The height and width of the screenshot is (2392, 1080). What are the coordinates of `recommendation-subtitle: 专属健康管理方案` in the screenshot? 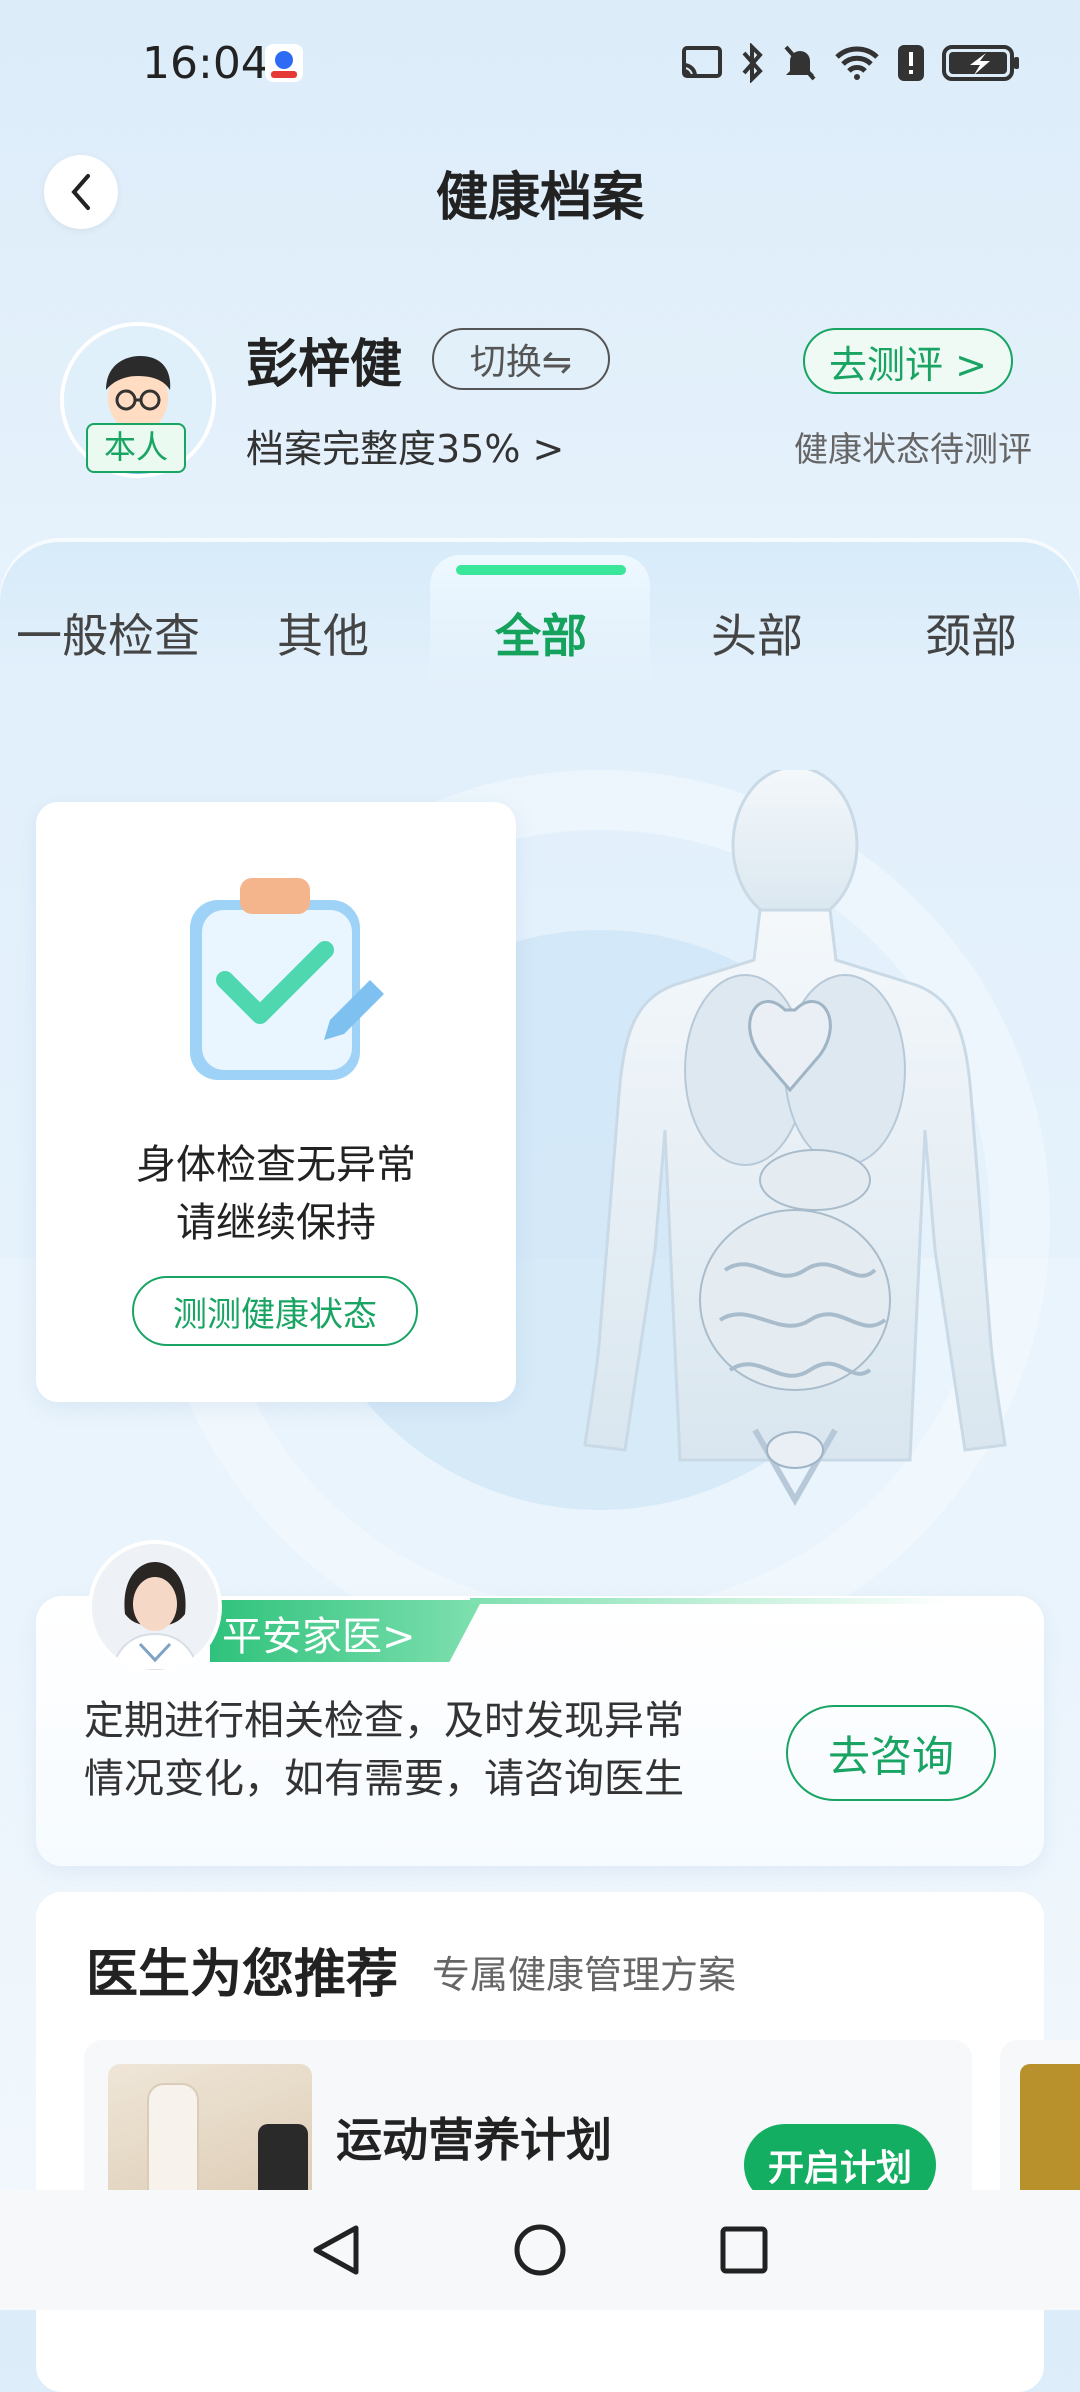 It's located at (584, 1975).